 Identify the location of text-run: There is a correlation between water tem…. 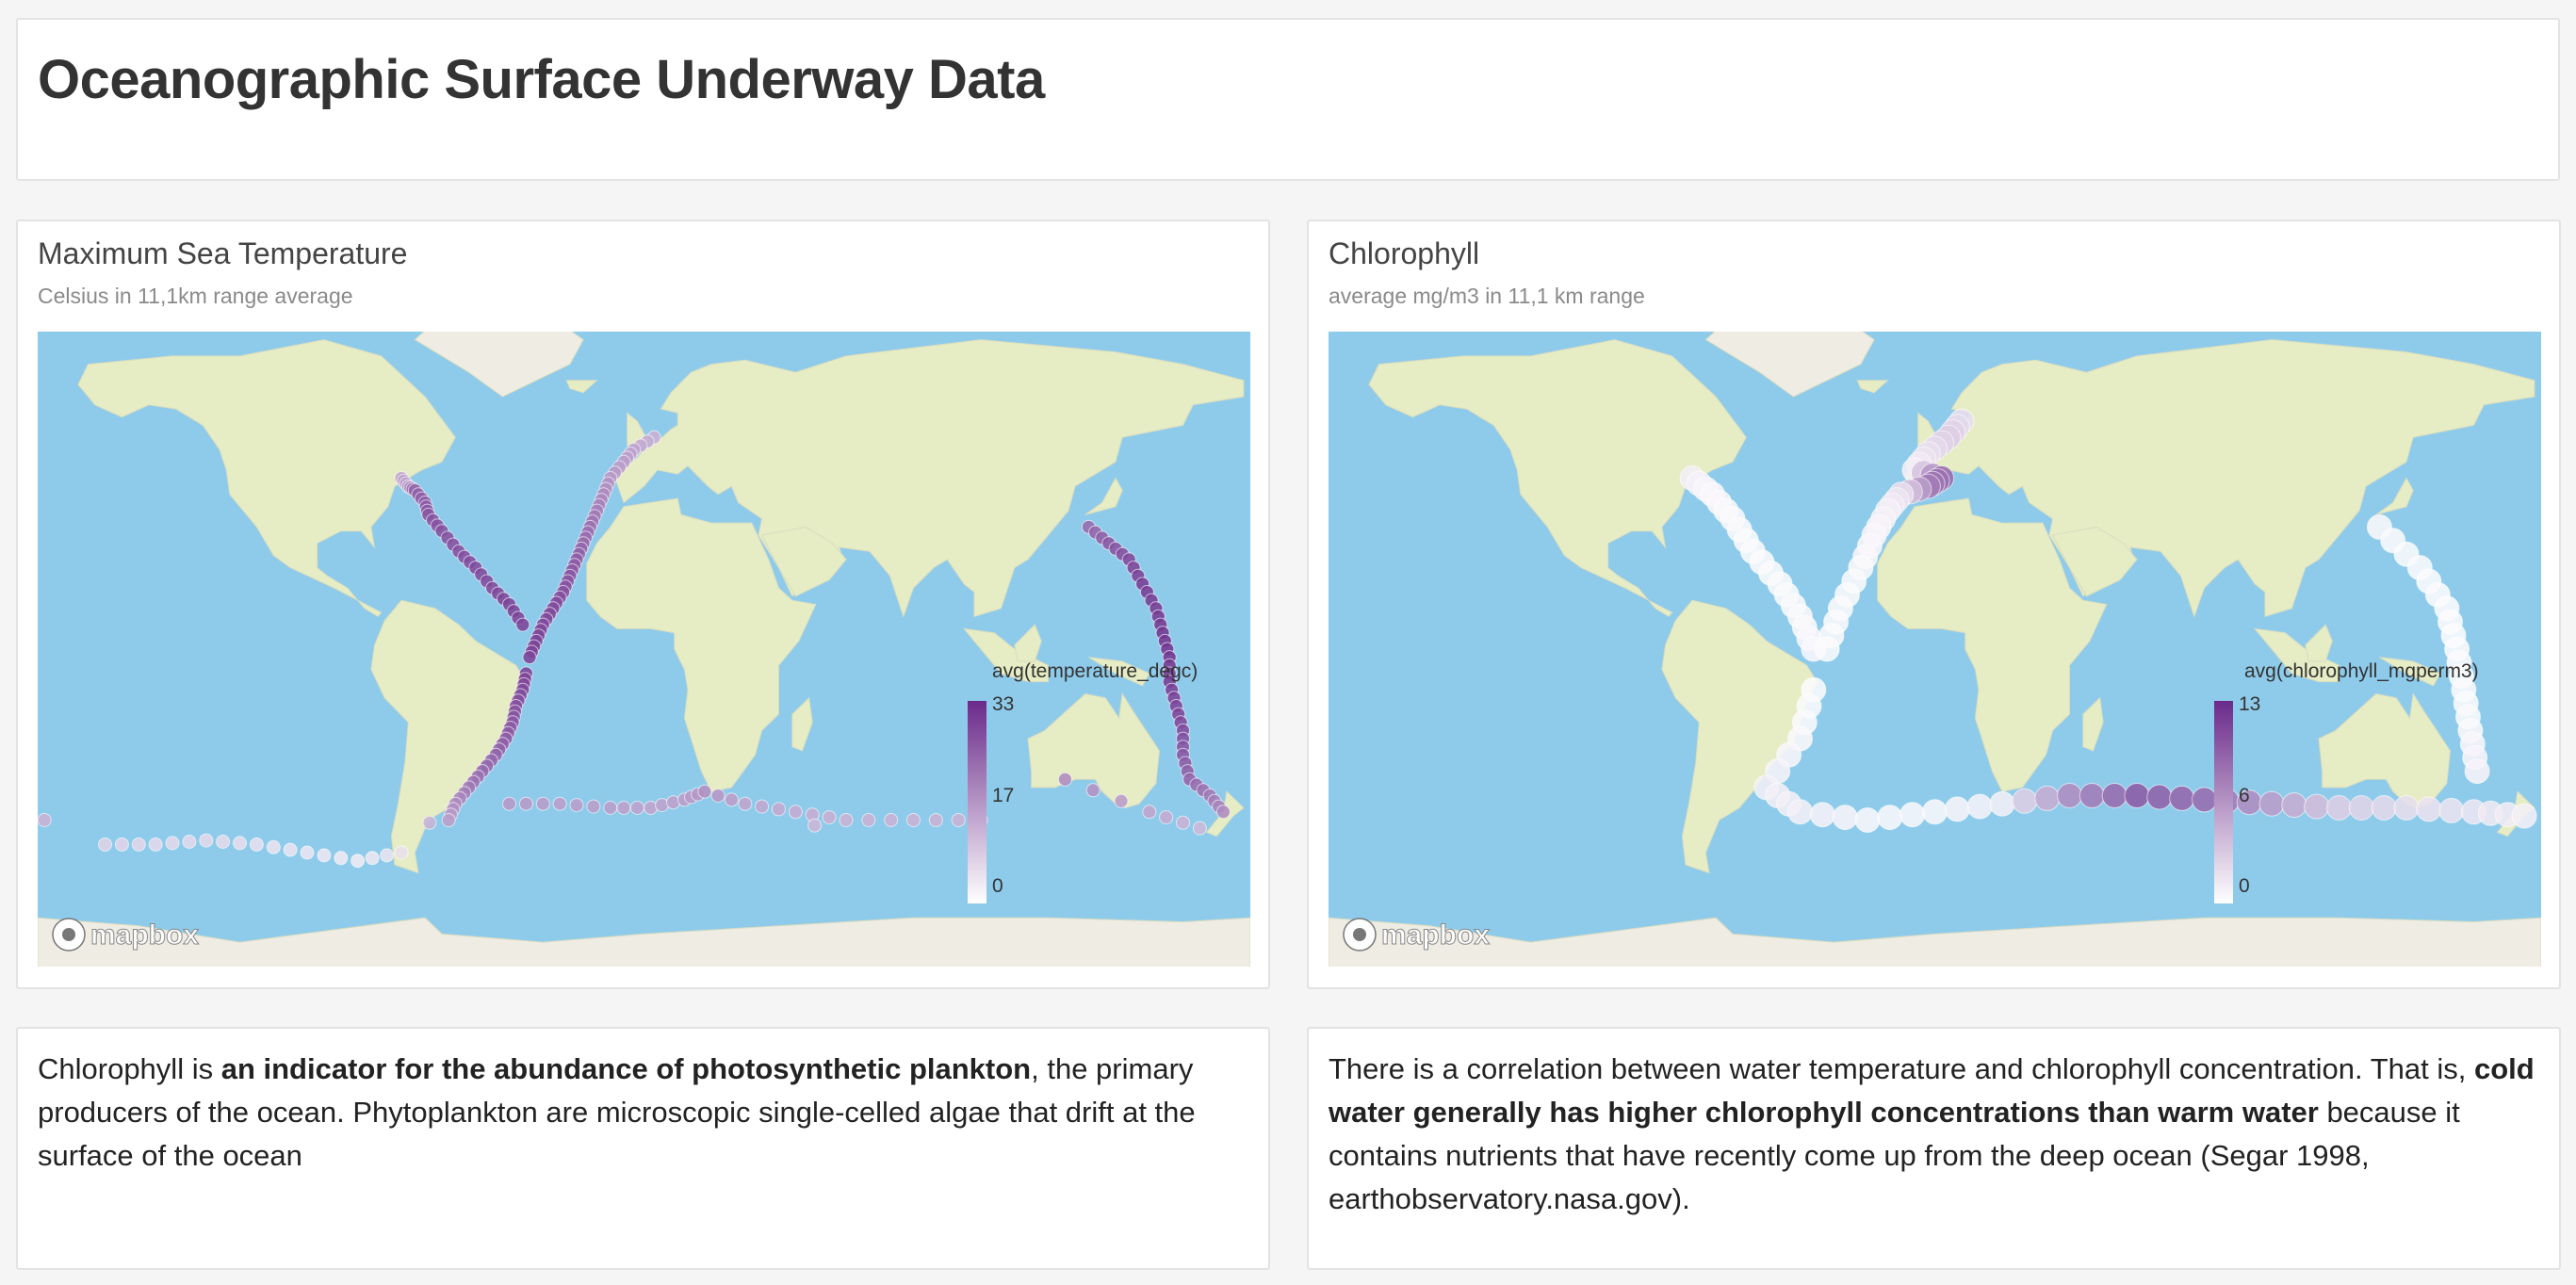
(1901, 1068).